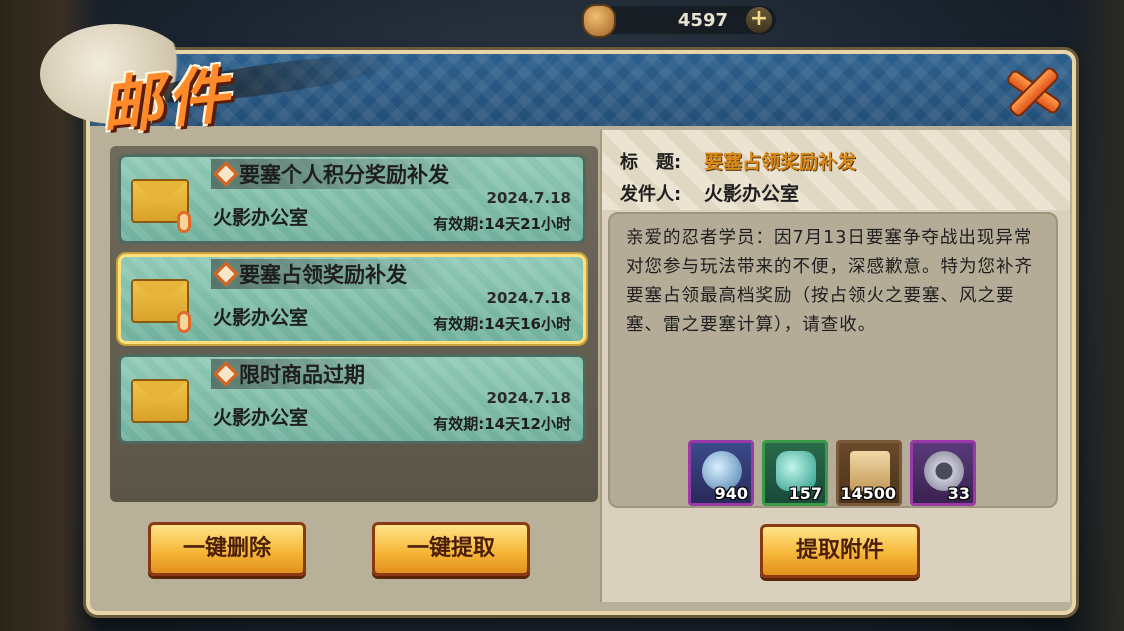  I want to click on claim-all-button: 一键提取, so click(451, 549).